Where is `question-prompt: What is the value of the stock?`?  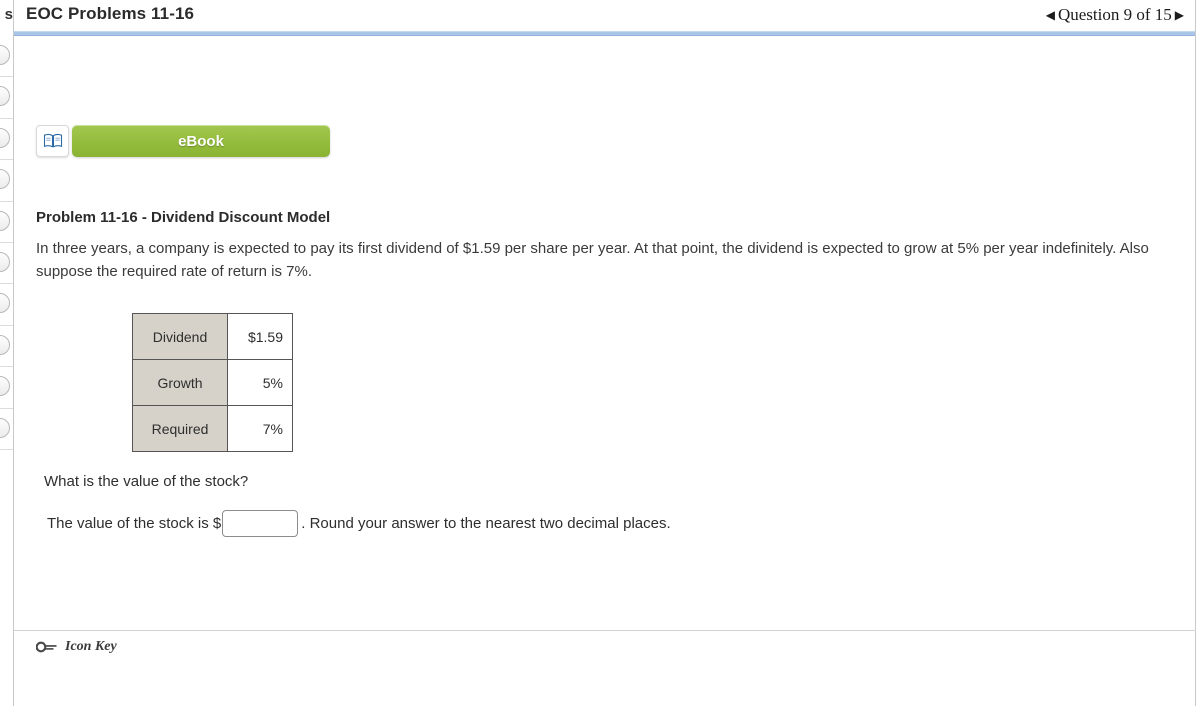 question-prompt: What is the value of the stock? is located at coordinates (146, 481).